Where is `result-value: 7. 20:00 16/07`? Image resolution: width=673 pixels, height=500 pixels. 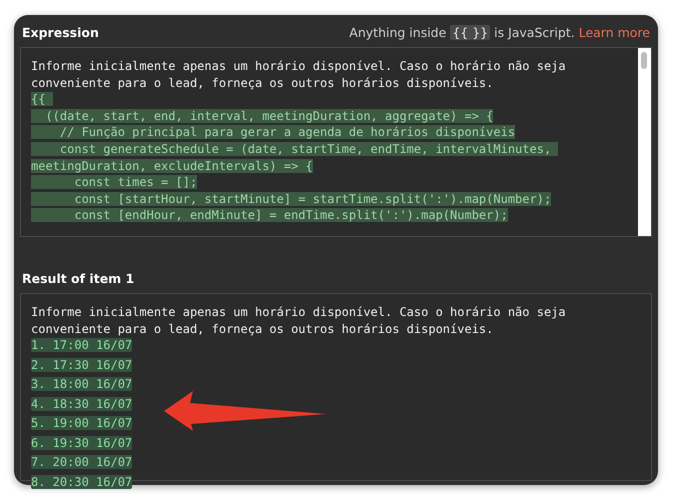 result-value: 7. 20:00 16/07 is located at coordinates (81, 462).